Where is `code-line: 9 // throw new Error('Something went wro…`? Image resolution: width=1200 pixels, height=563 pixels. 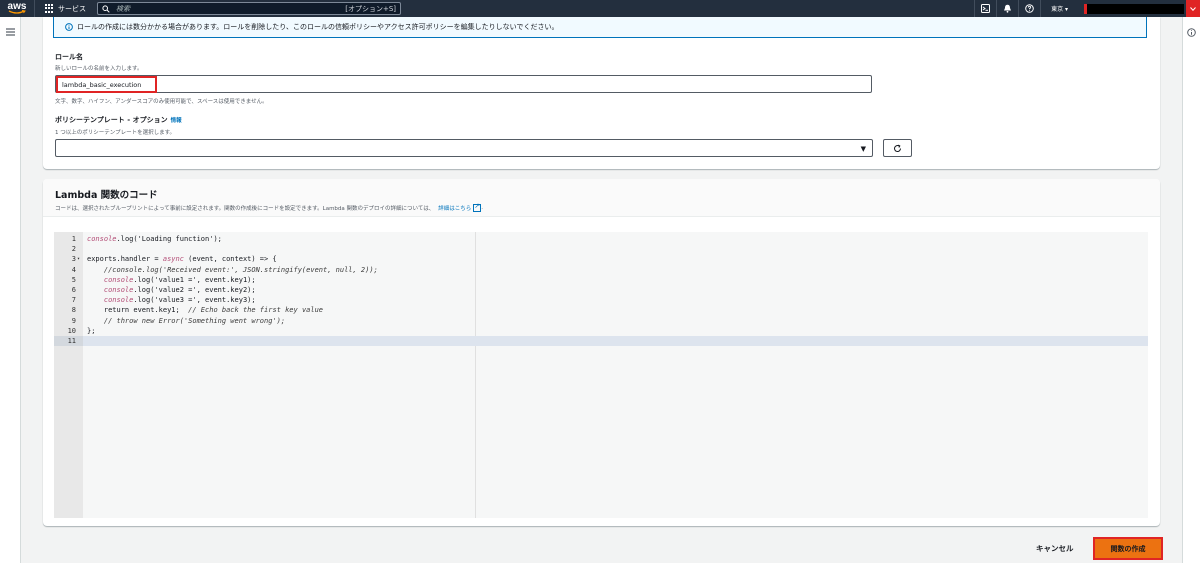
code-line: 9 // throw new Error('Something went wro… is located at coordinates (601, 321).